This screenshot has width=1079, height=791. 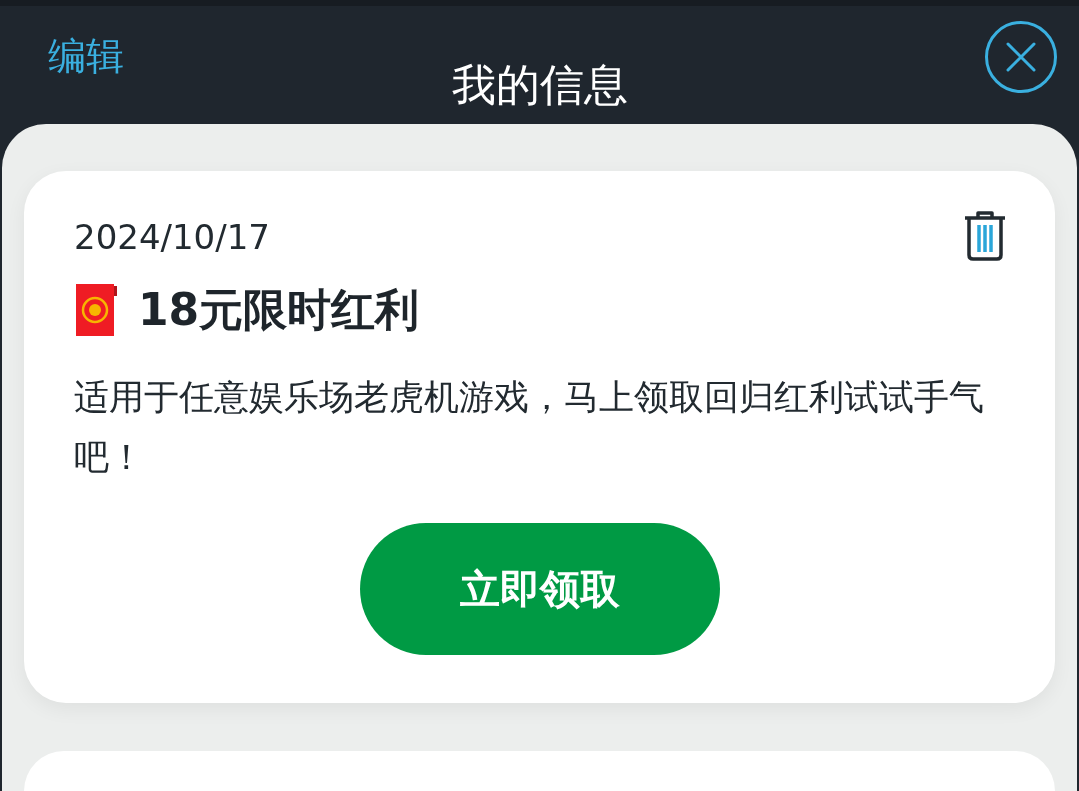 I want to click on page-title: 我的信息, so click(x=539, y=84).